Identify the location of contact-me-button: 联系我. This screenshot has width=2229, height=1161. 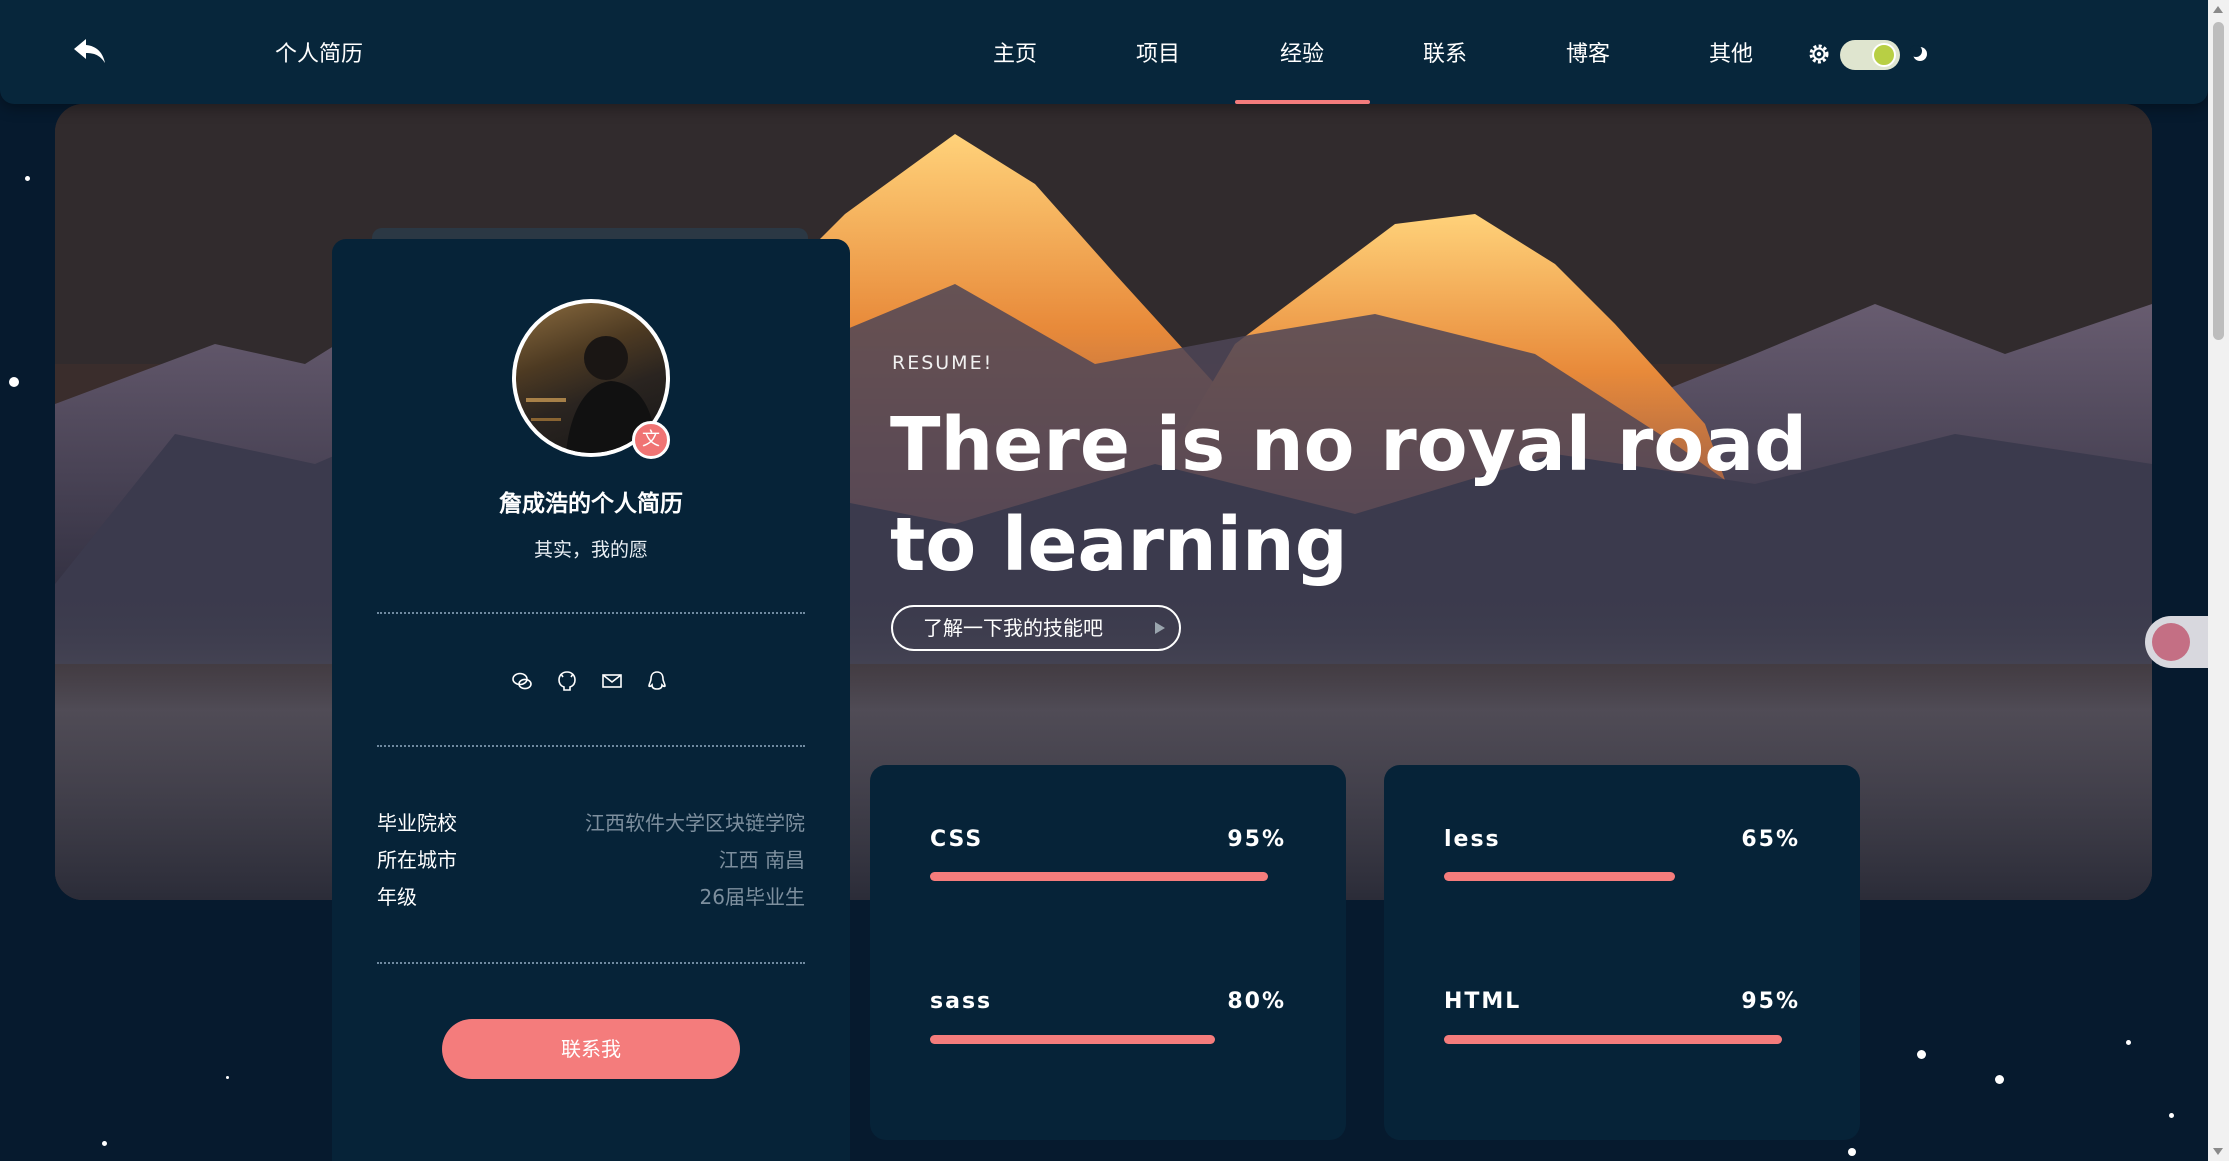
(591, 1049).